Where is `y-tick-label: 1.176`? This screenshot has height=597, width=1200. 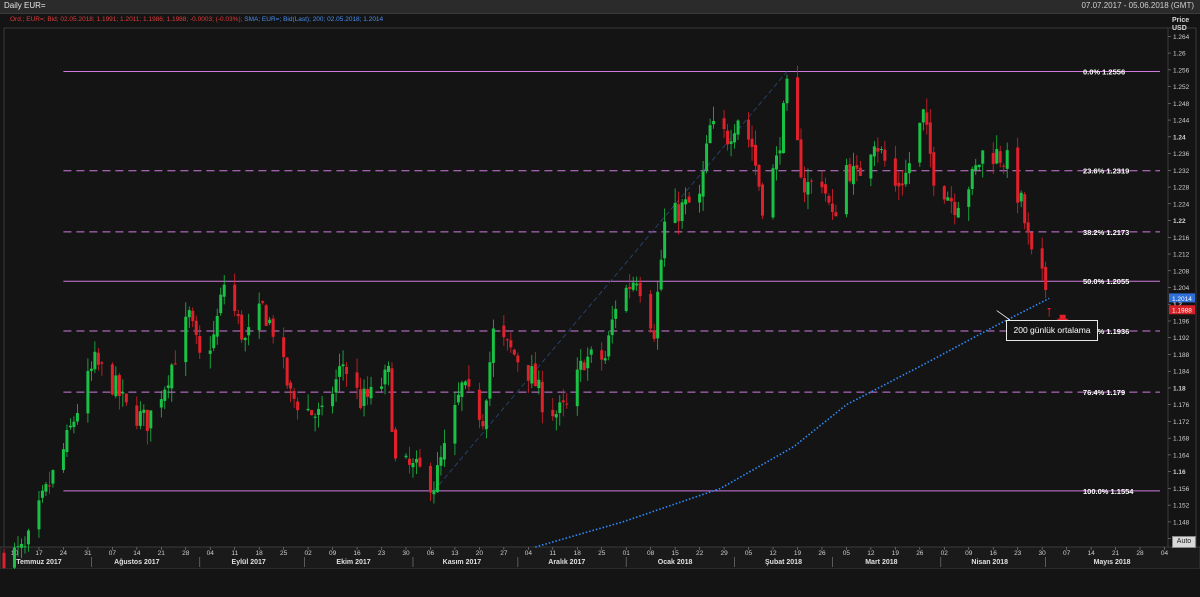
y-tick-label: 1.176 is located at coordinates (1181, 405).